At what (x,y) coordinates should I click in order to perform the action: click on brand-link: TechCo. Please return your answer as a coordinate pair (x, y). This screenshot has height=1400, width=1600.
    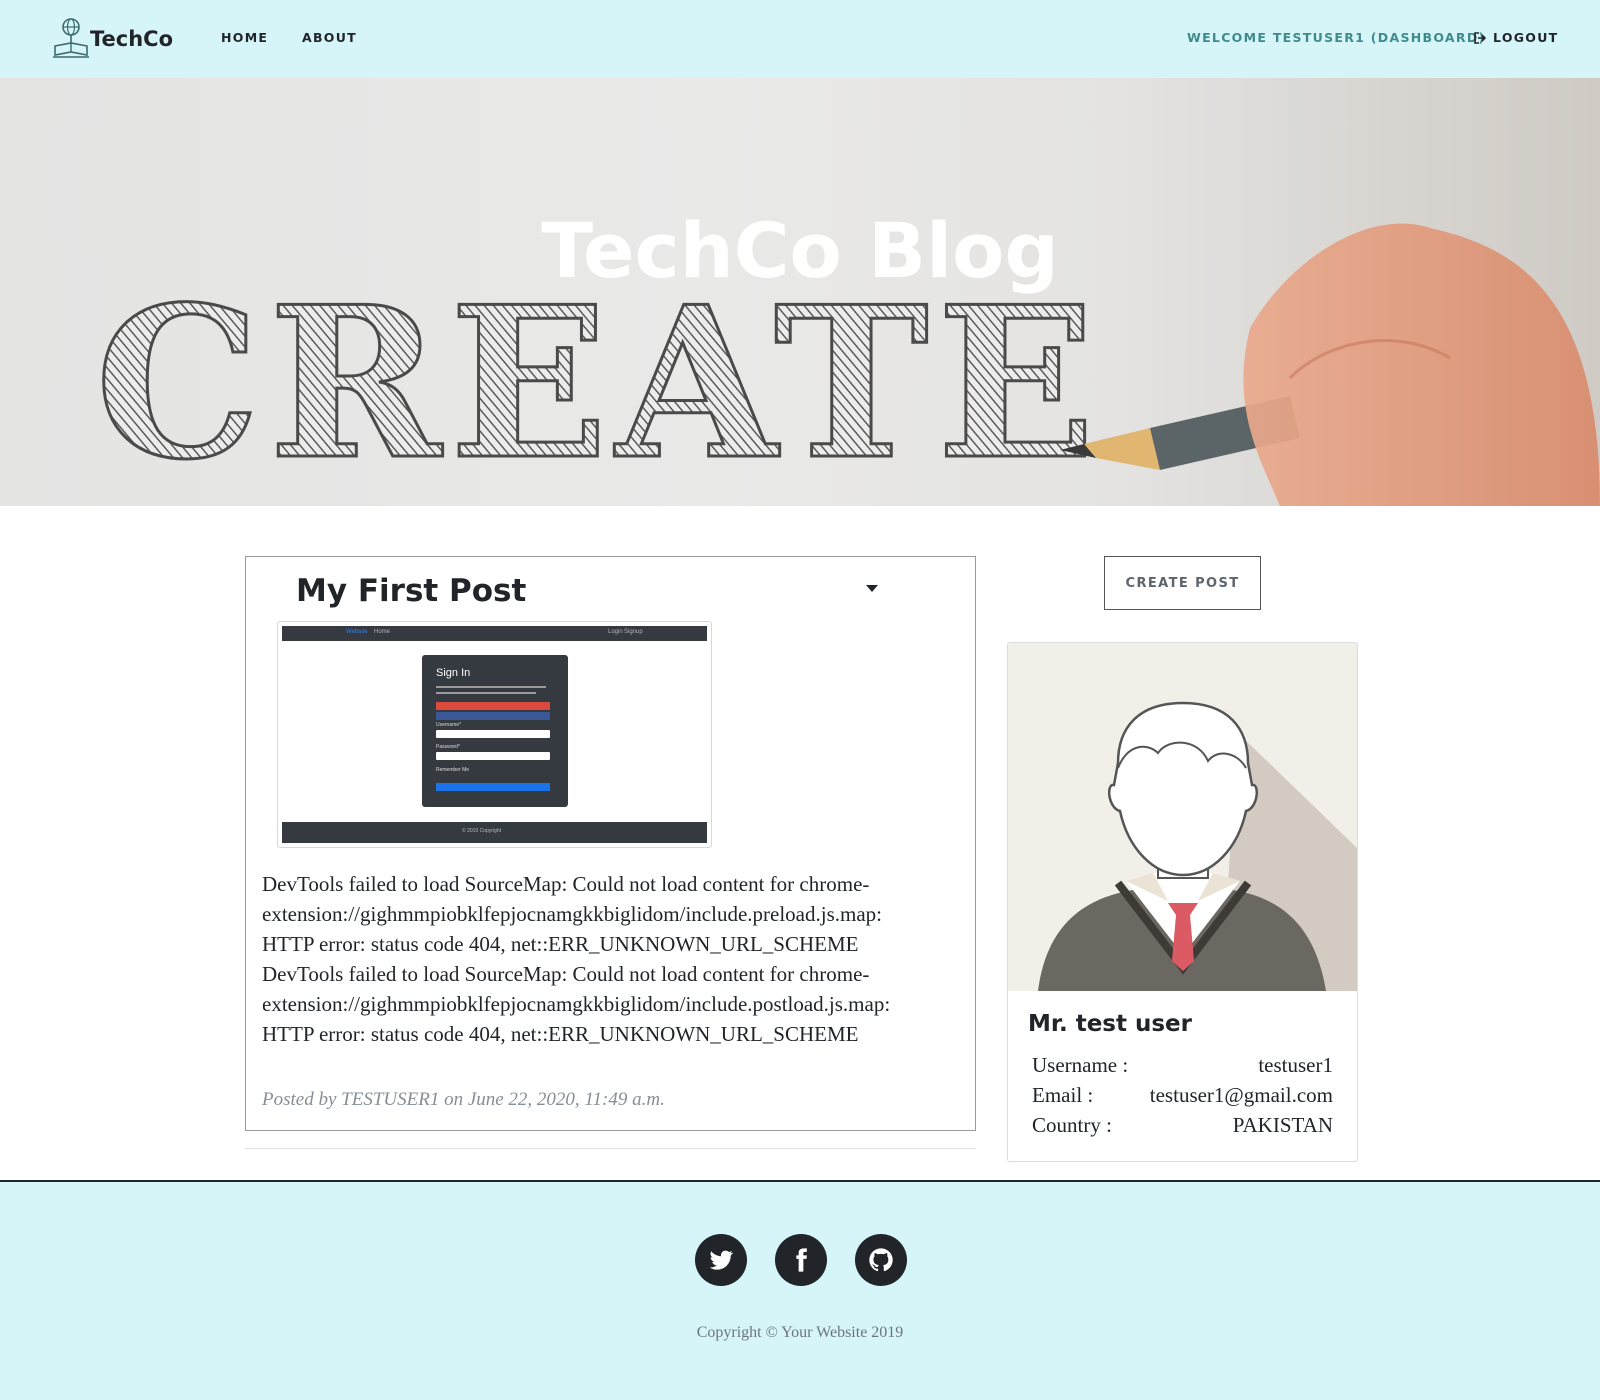
    Looking at the image, I should click on (111, 37).